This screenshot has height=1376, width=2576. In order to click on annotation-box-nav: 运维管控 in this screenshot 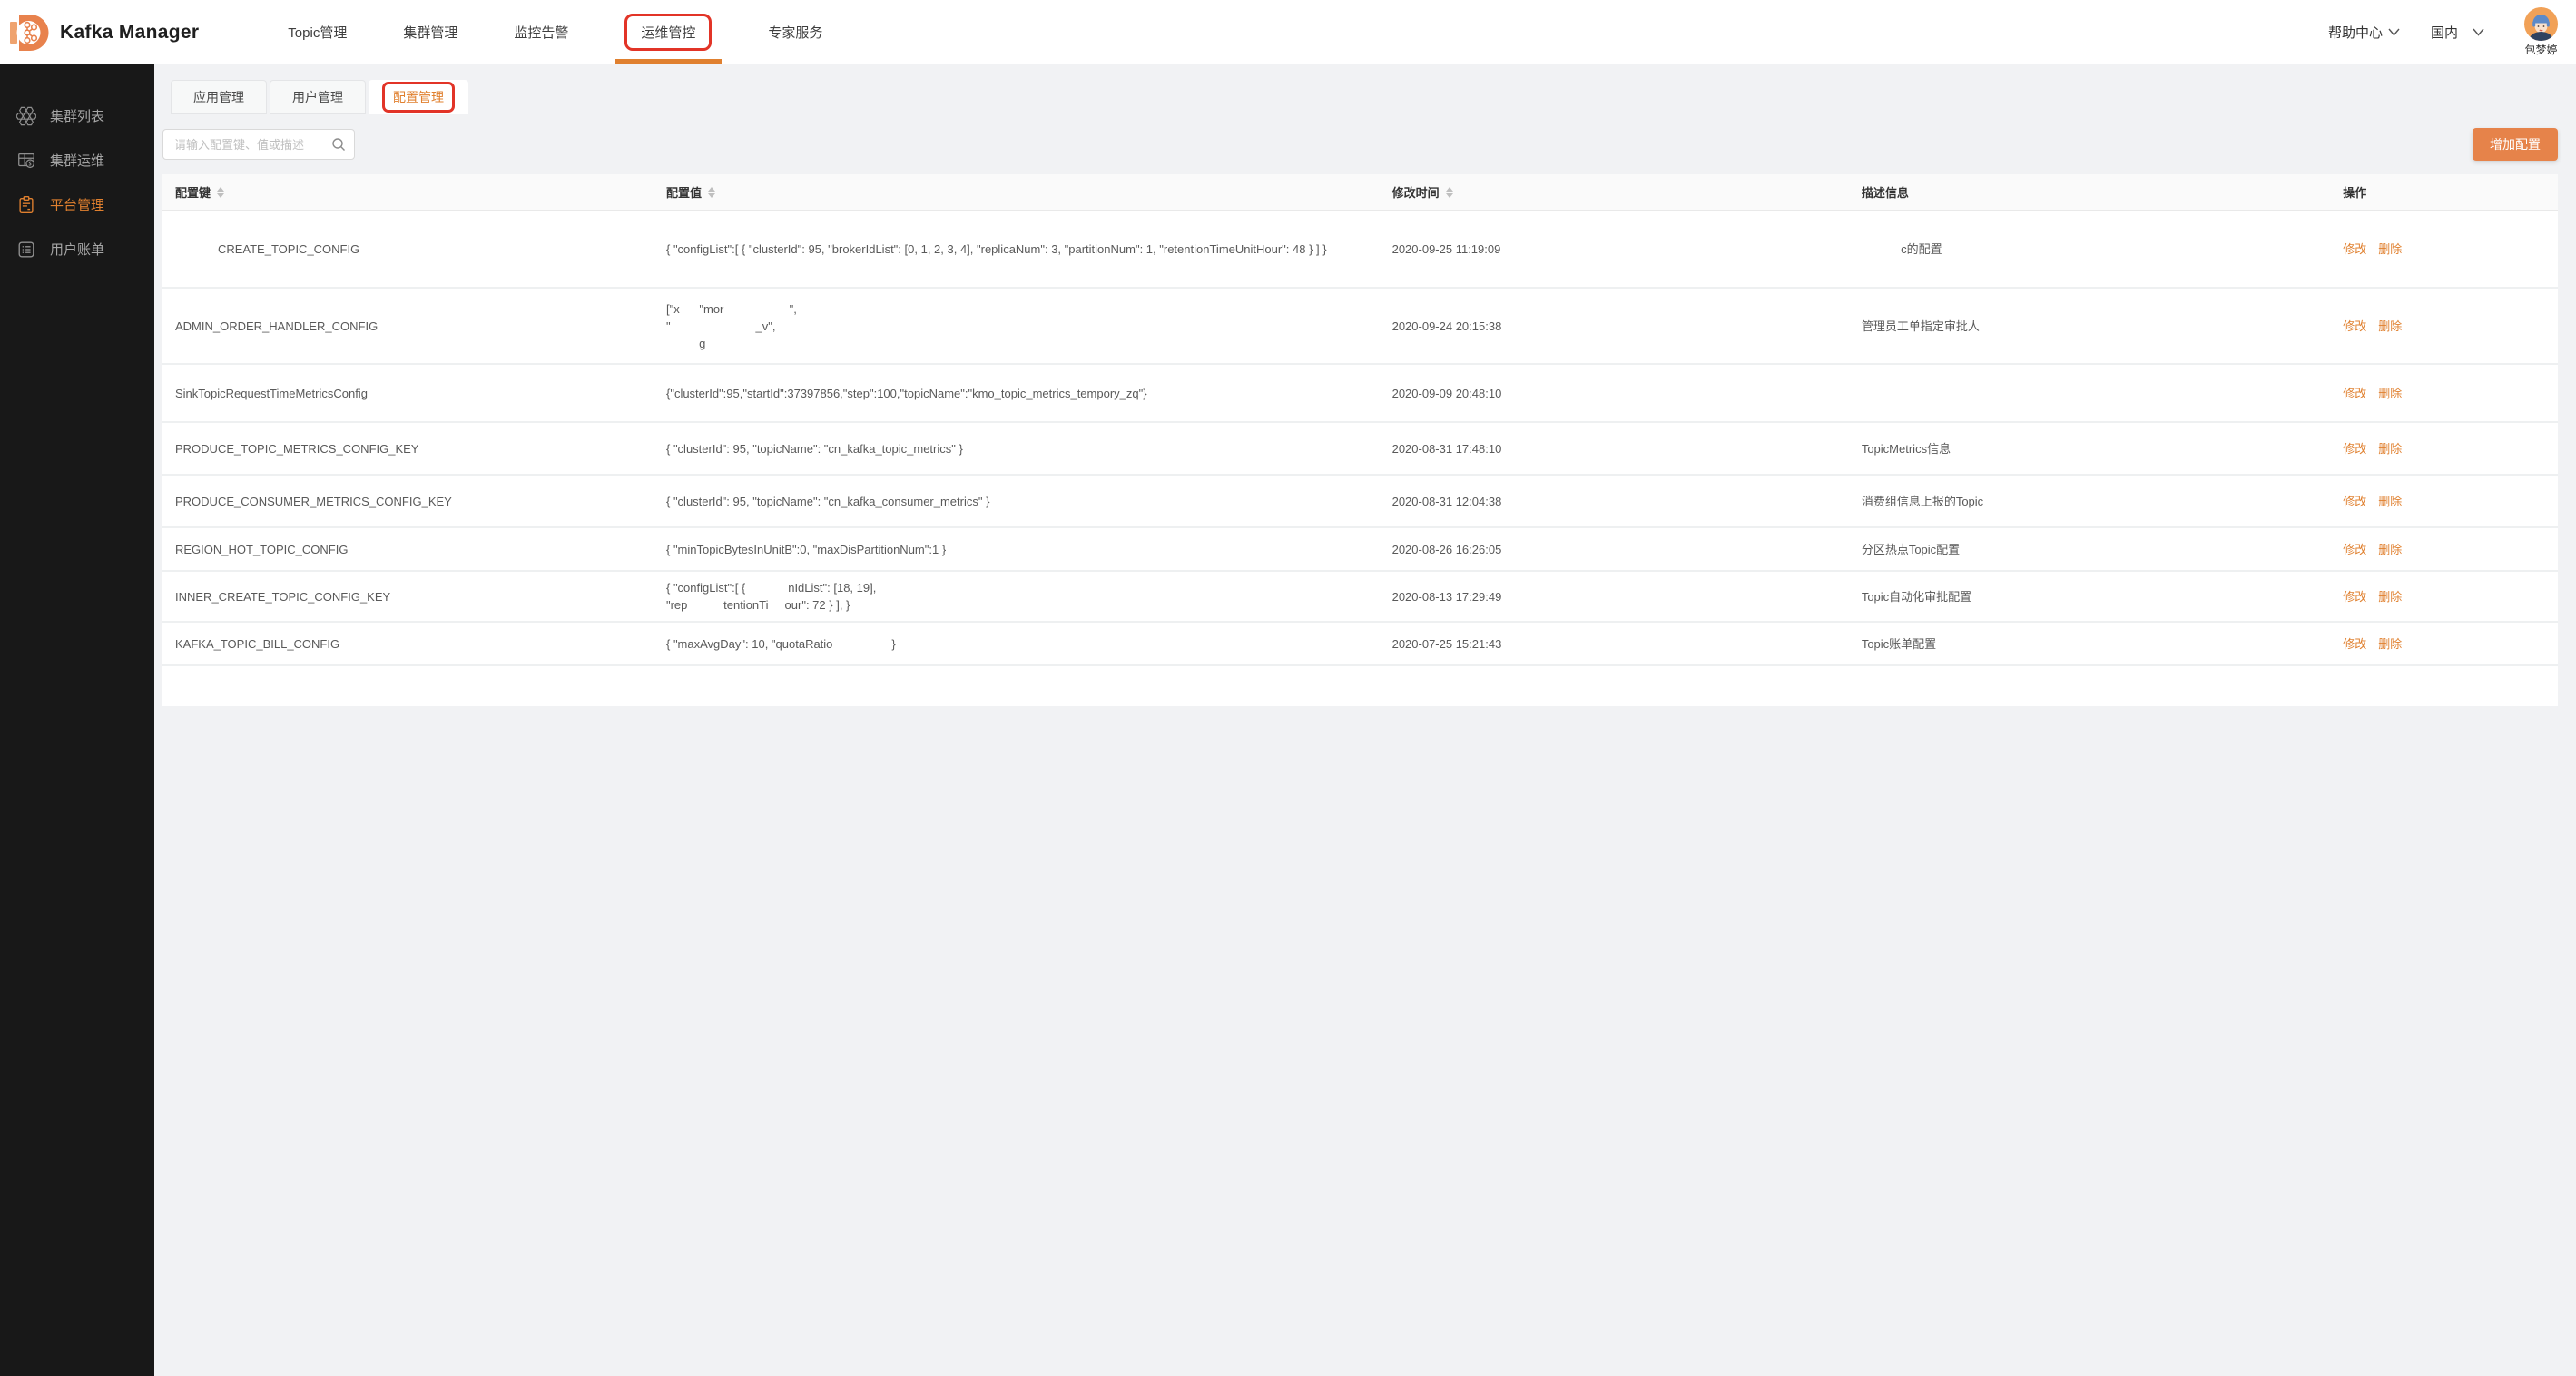, I will do `click(668, 32)`.